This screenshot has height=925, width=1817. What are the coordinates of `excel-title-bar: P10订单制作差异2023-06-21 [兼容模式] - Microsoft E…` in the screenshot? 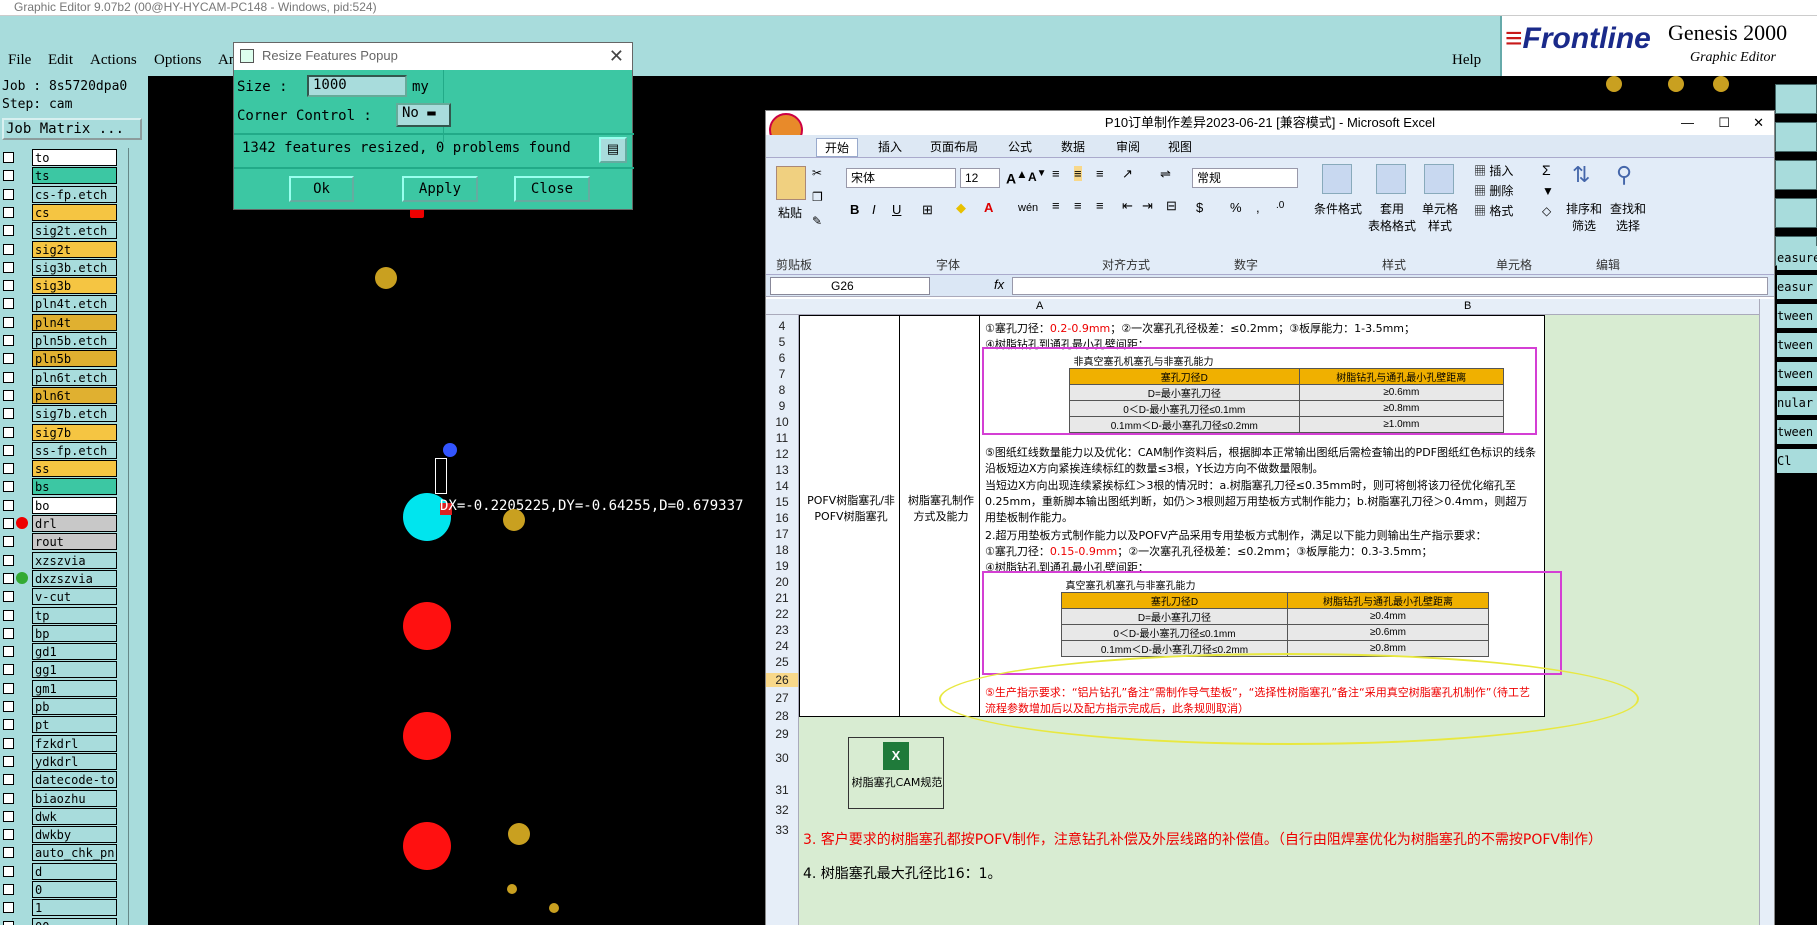 It's located at (1270, 123).